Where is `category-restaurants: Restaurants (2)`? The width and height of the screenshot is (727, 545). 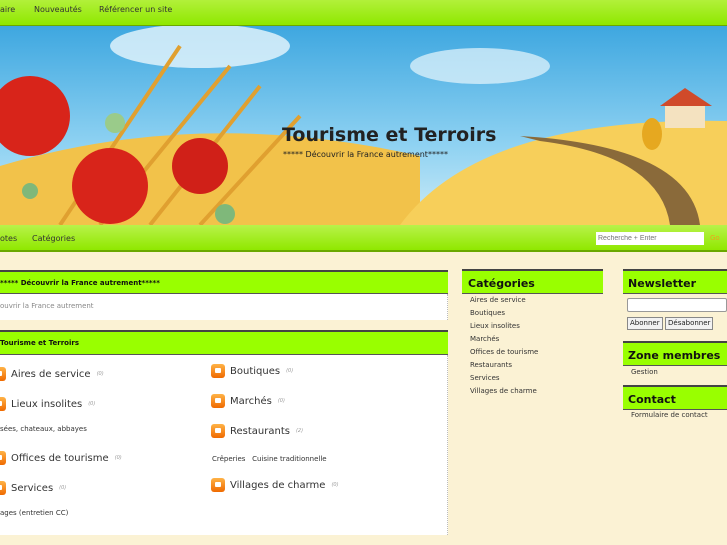
category-restaurants: Restaurants (2) is located at coordinates (257, 431).